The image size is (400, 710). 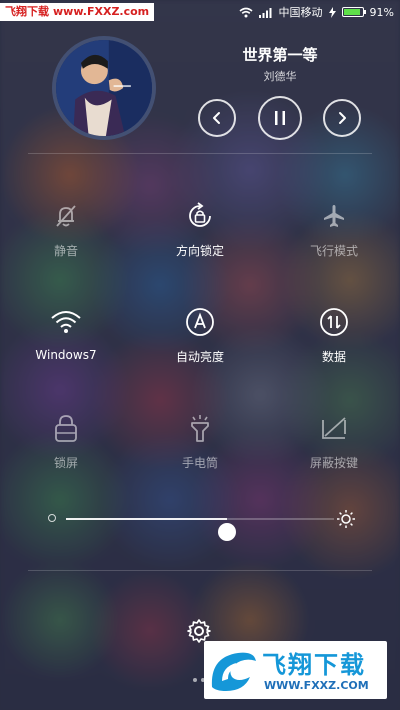 What do you see at coordinates (146, 519) in the screenshot?
I see `brightness-track-fill` at bounding box center [146, 519].